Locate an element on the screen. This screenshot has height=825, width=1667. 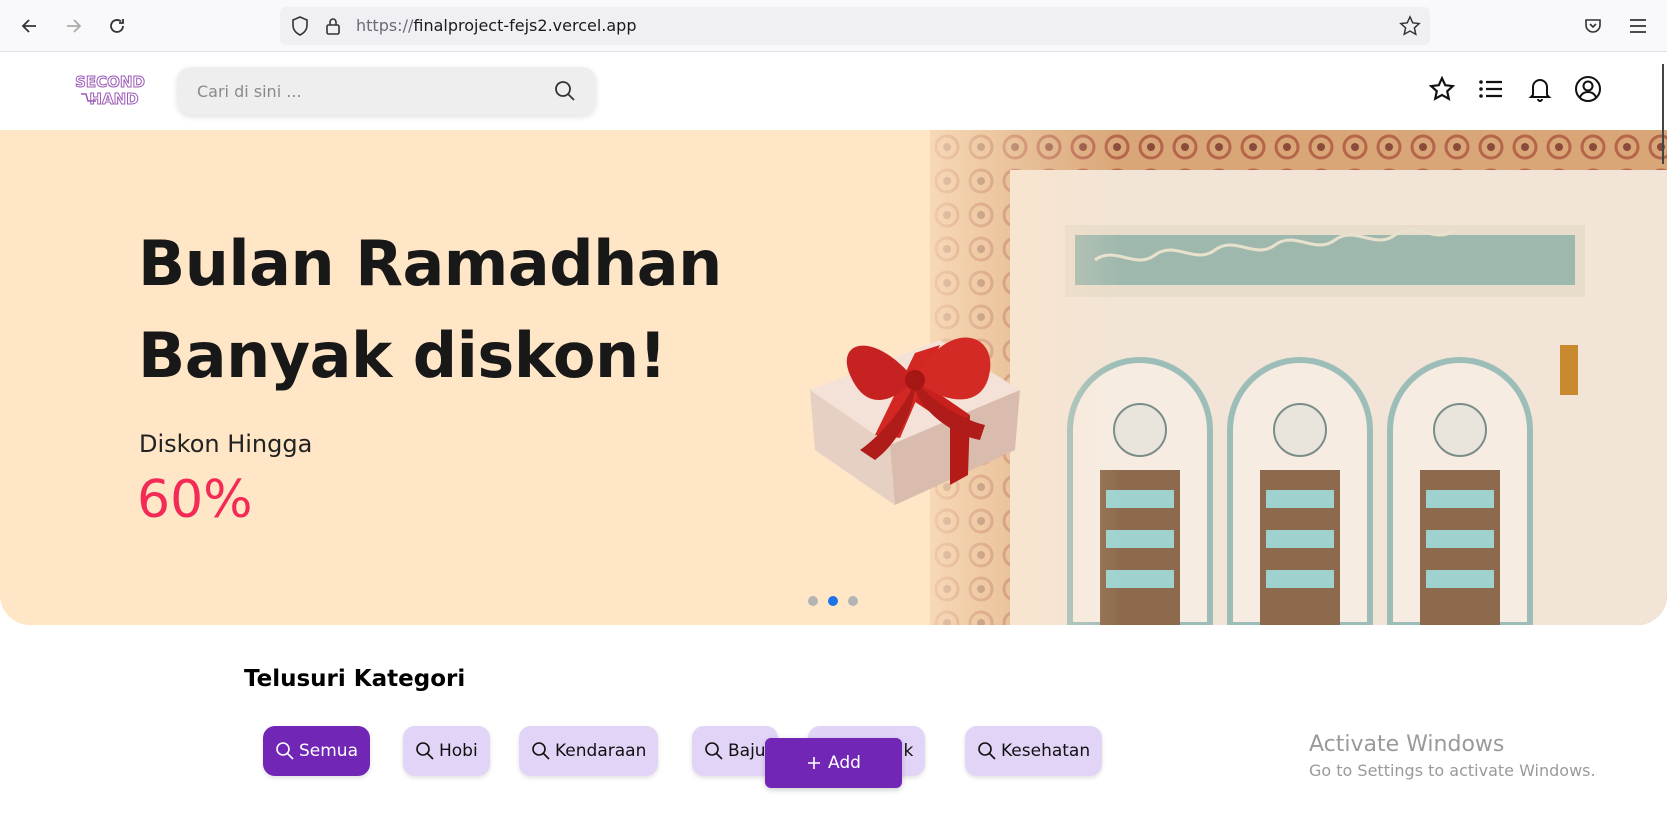
hero-title-line2: Banyak diskon! is located at coordinates (402, 355).